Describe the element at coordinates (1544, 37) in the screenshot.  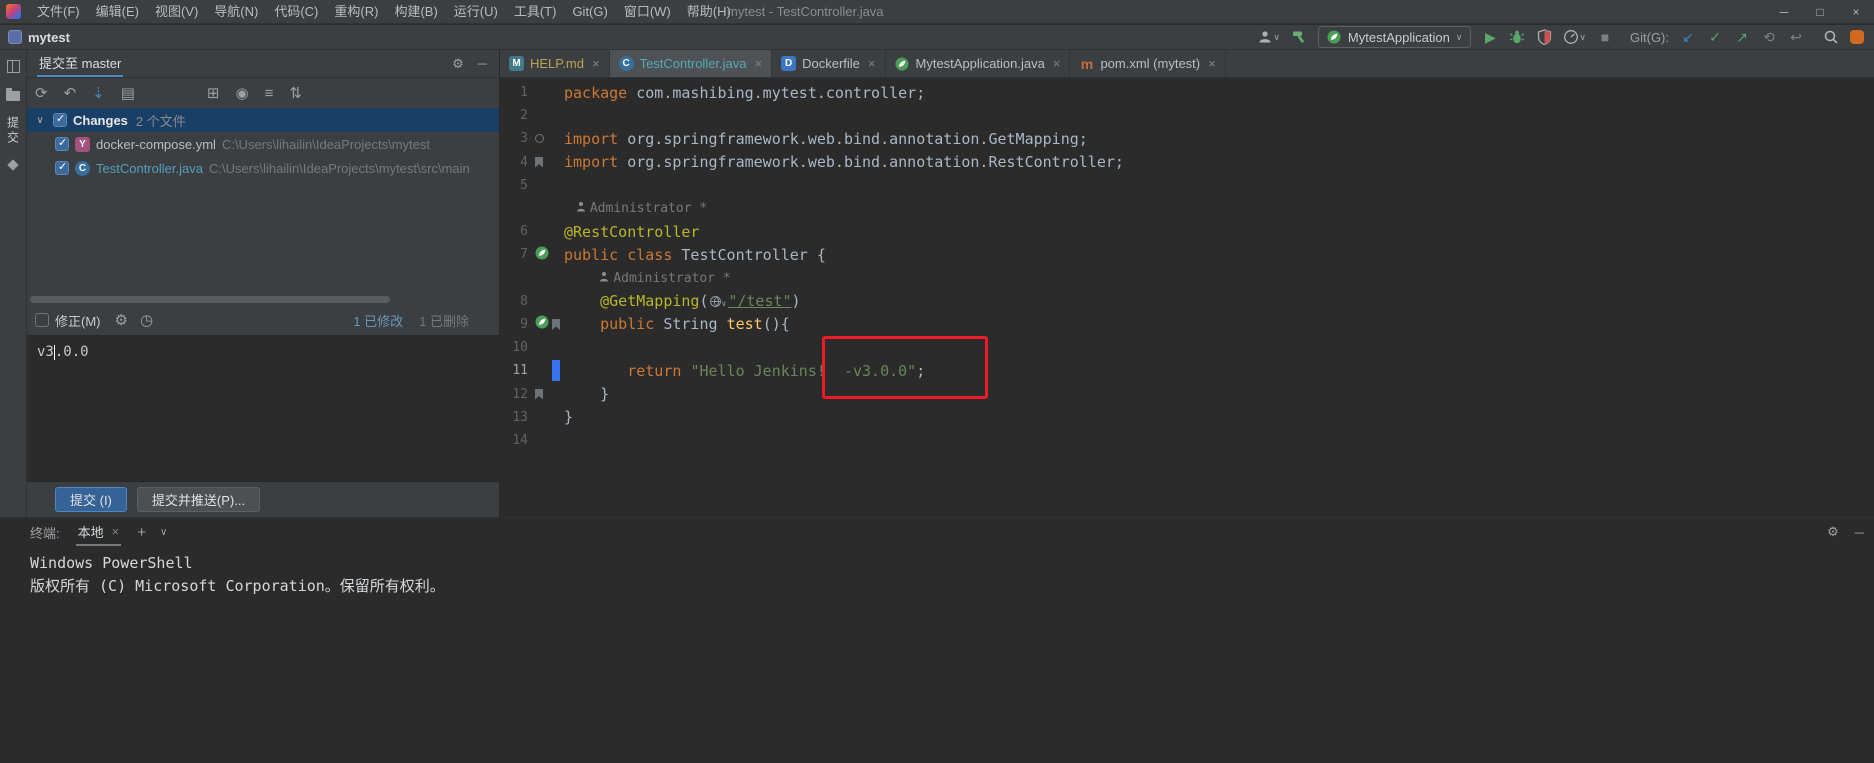
I see `coverage-button` at that location.